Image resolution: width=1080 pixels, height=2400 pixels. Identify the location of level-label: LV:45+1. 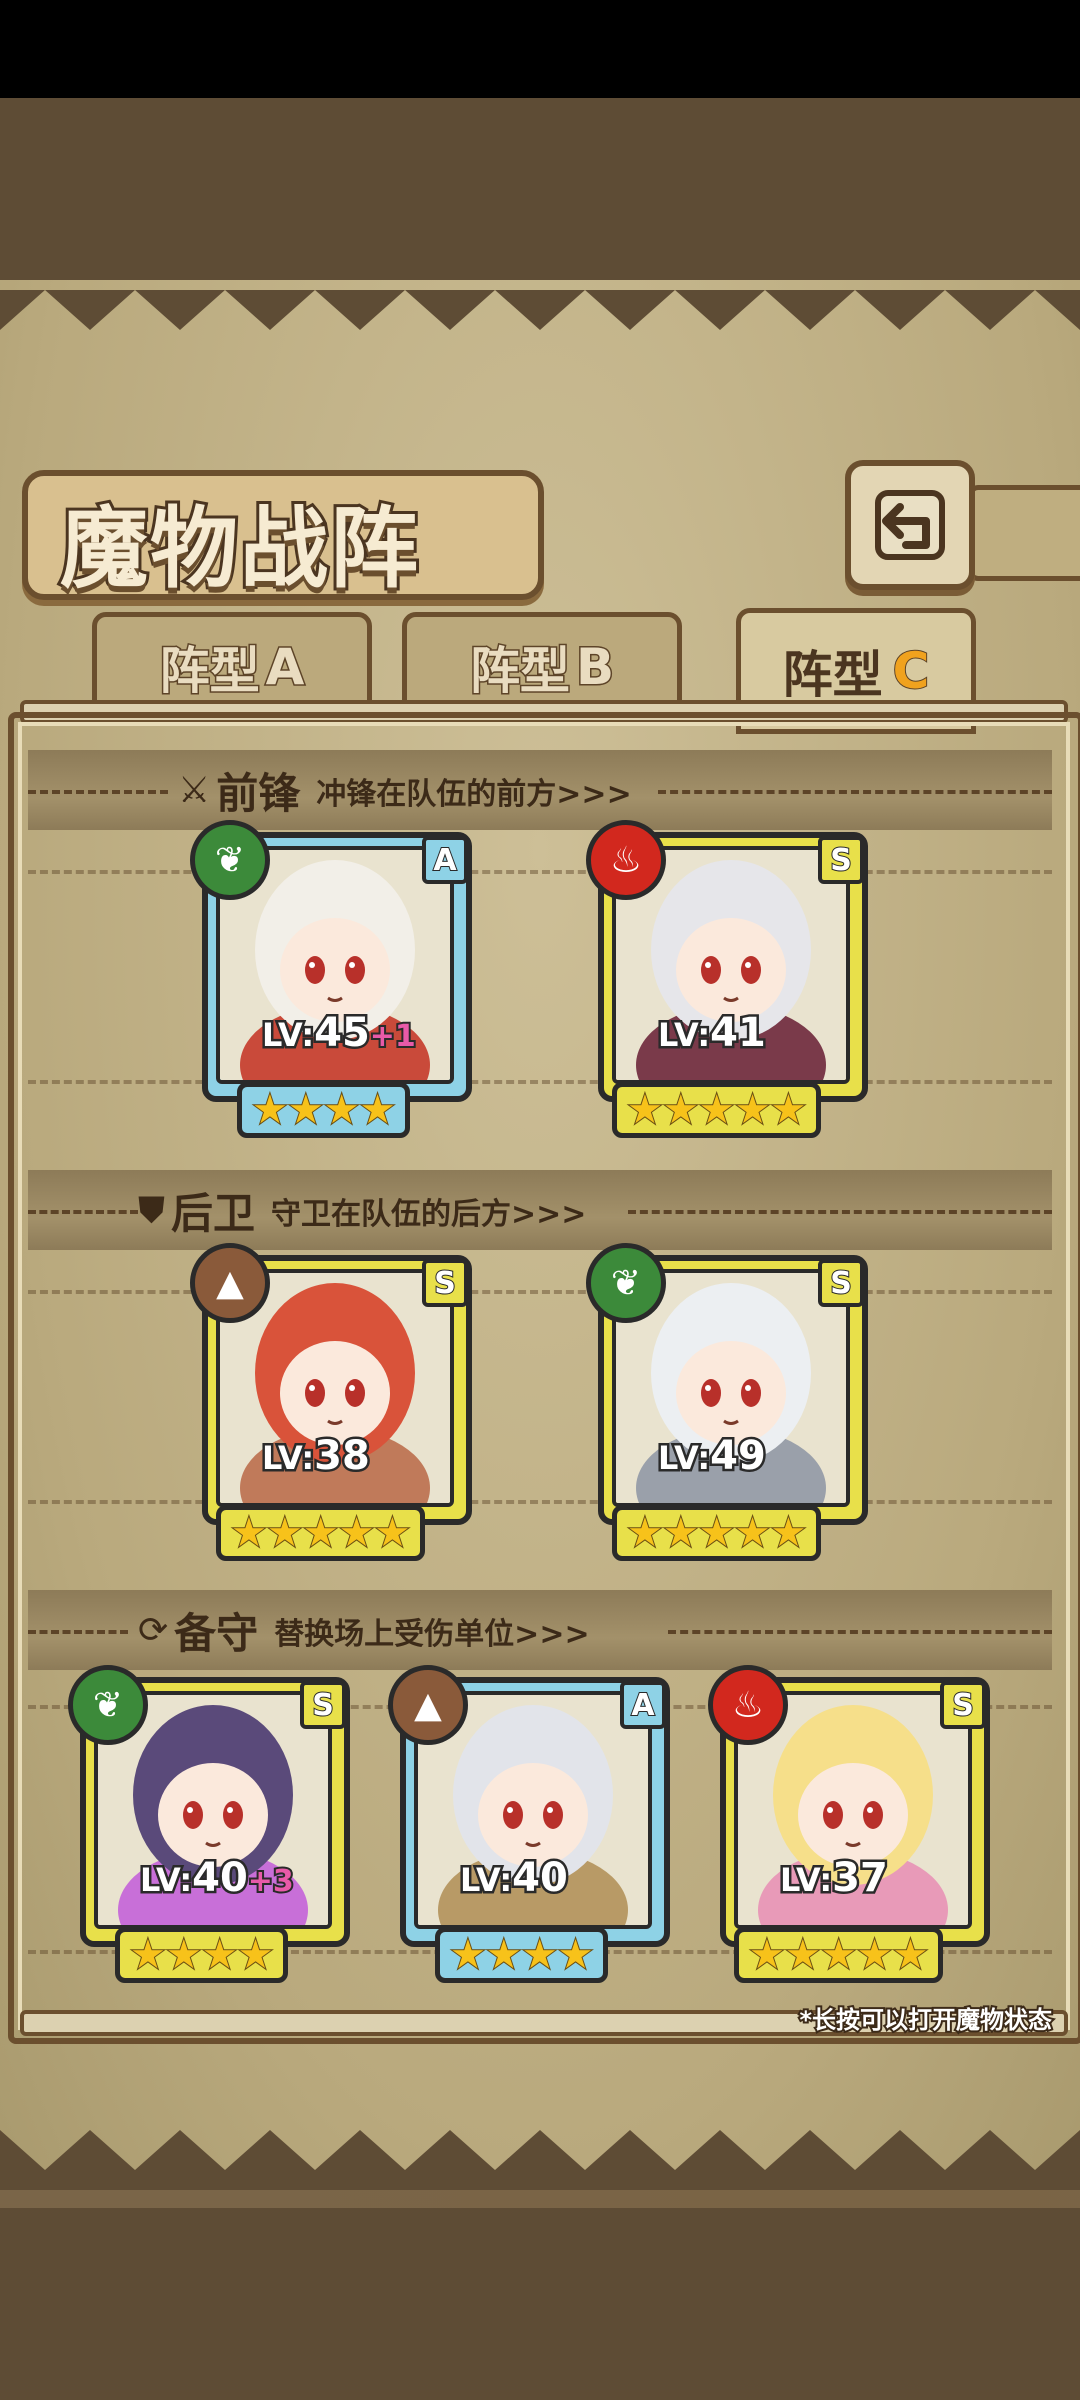
(338, 1033).